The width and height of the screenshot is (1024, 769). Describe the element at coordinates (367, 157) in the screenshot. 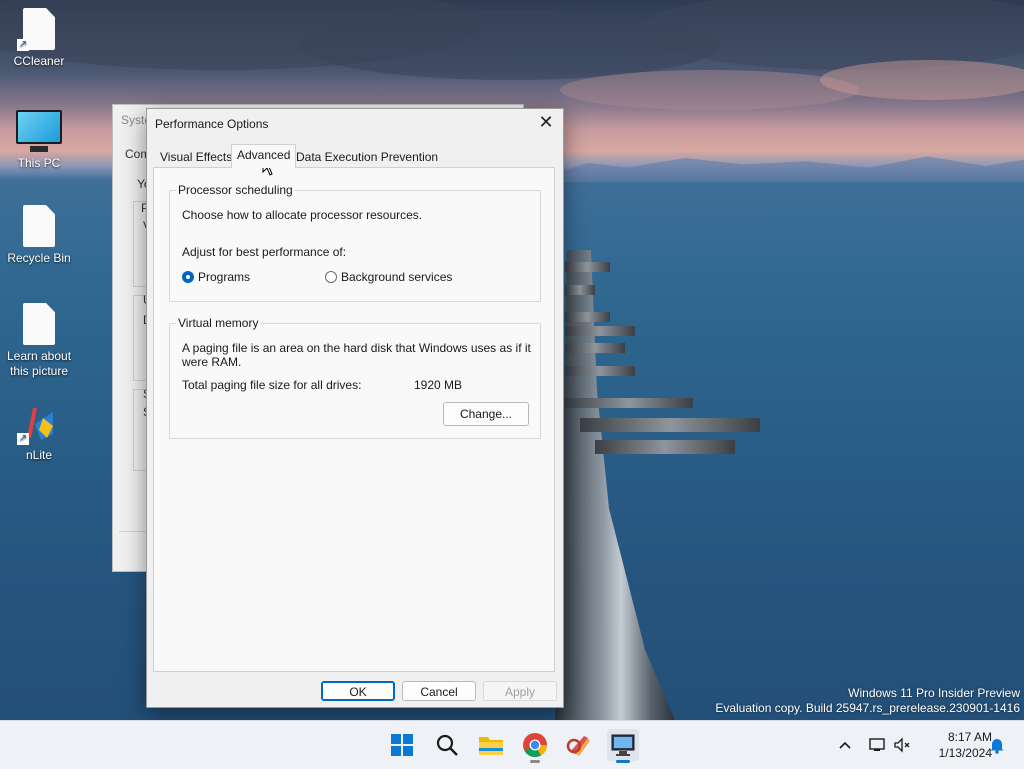

I see `tab-data-execution-prevention: Data Execution Prevention` at that location.